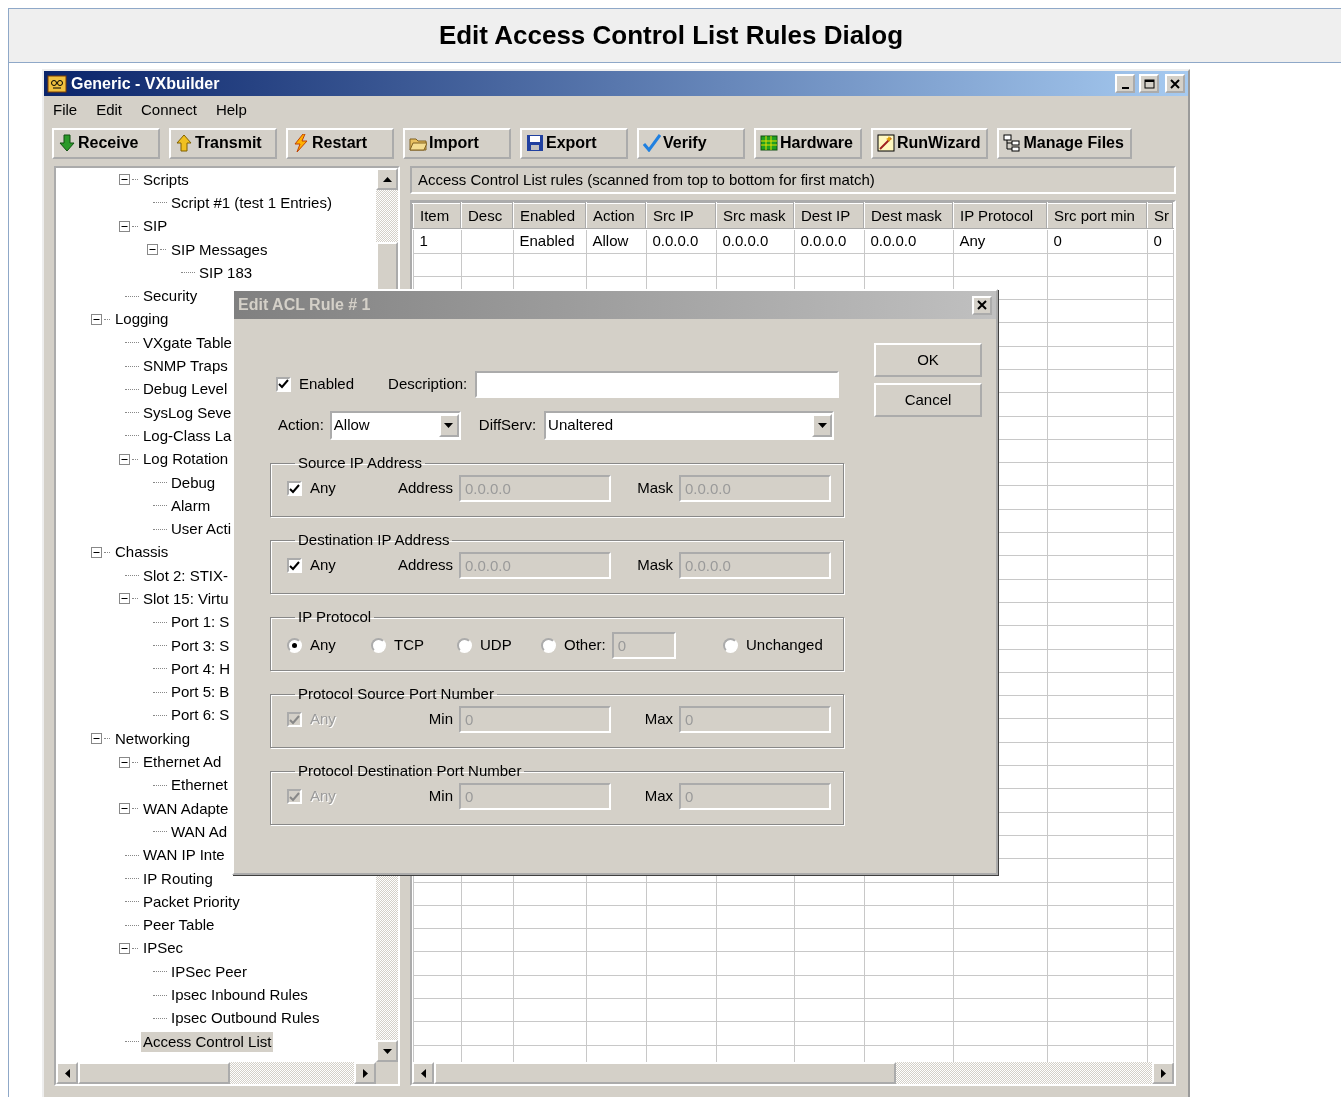 This screenshot has width=1341, height=1097. What do you see at coordinates (201, 529) in the screenshot?
I see `tree-item: User Acti` at bounding box center [201, 529].